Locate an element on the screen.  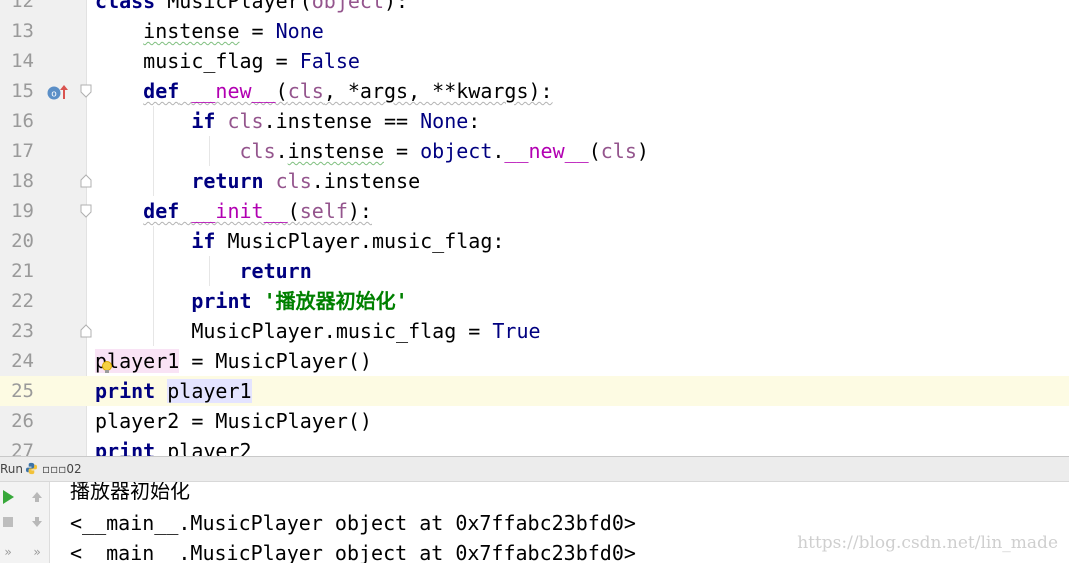
code-token: instense is located at coordinates (191, 31).